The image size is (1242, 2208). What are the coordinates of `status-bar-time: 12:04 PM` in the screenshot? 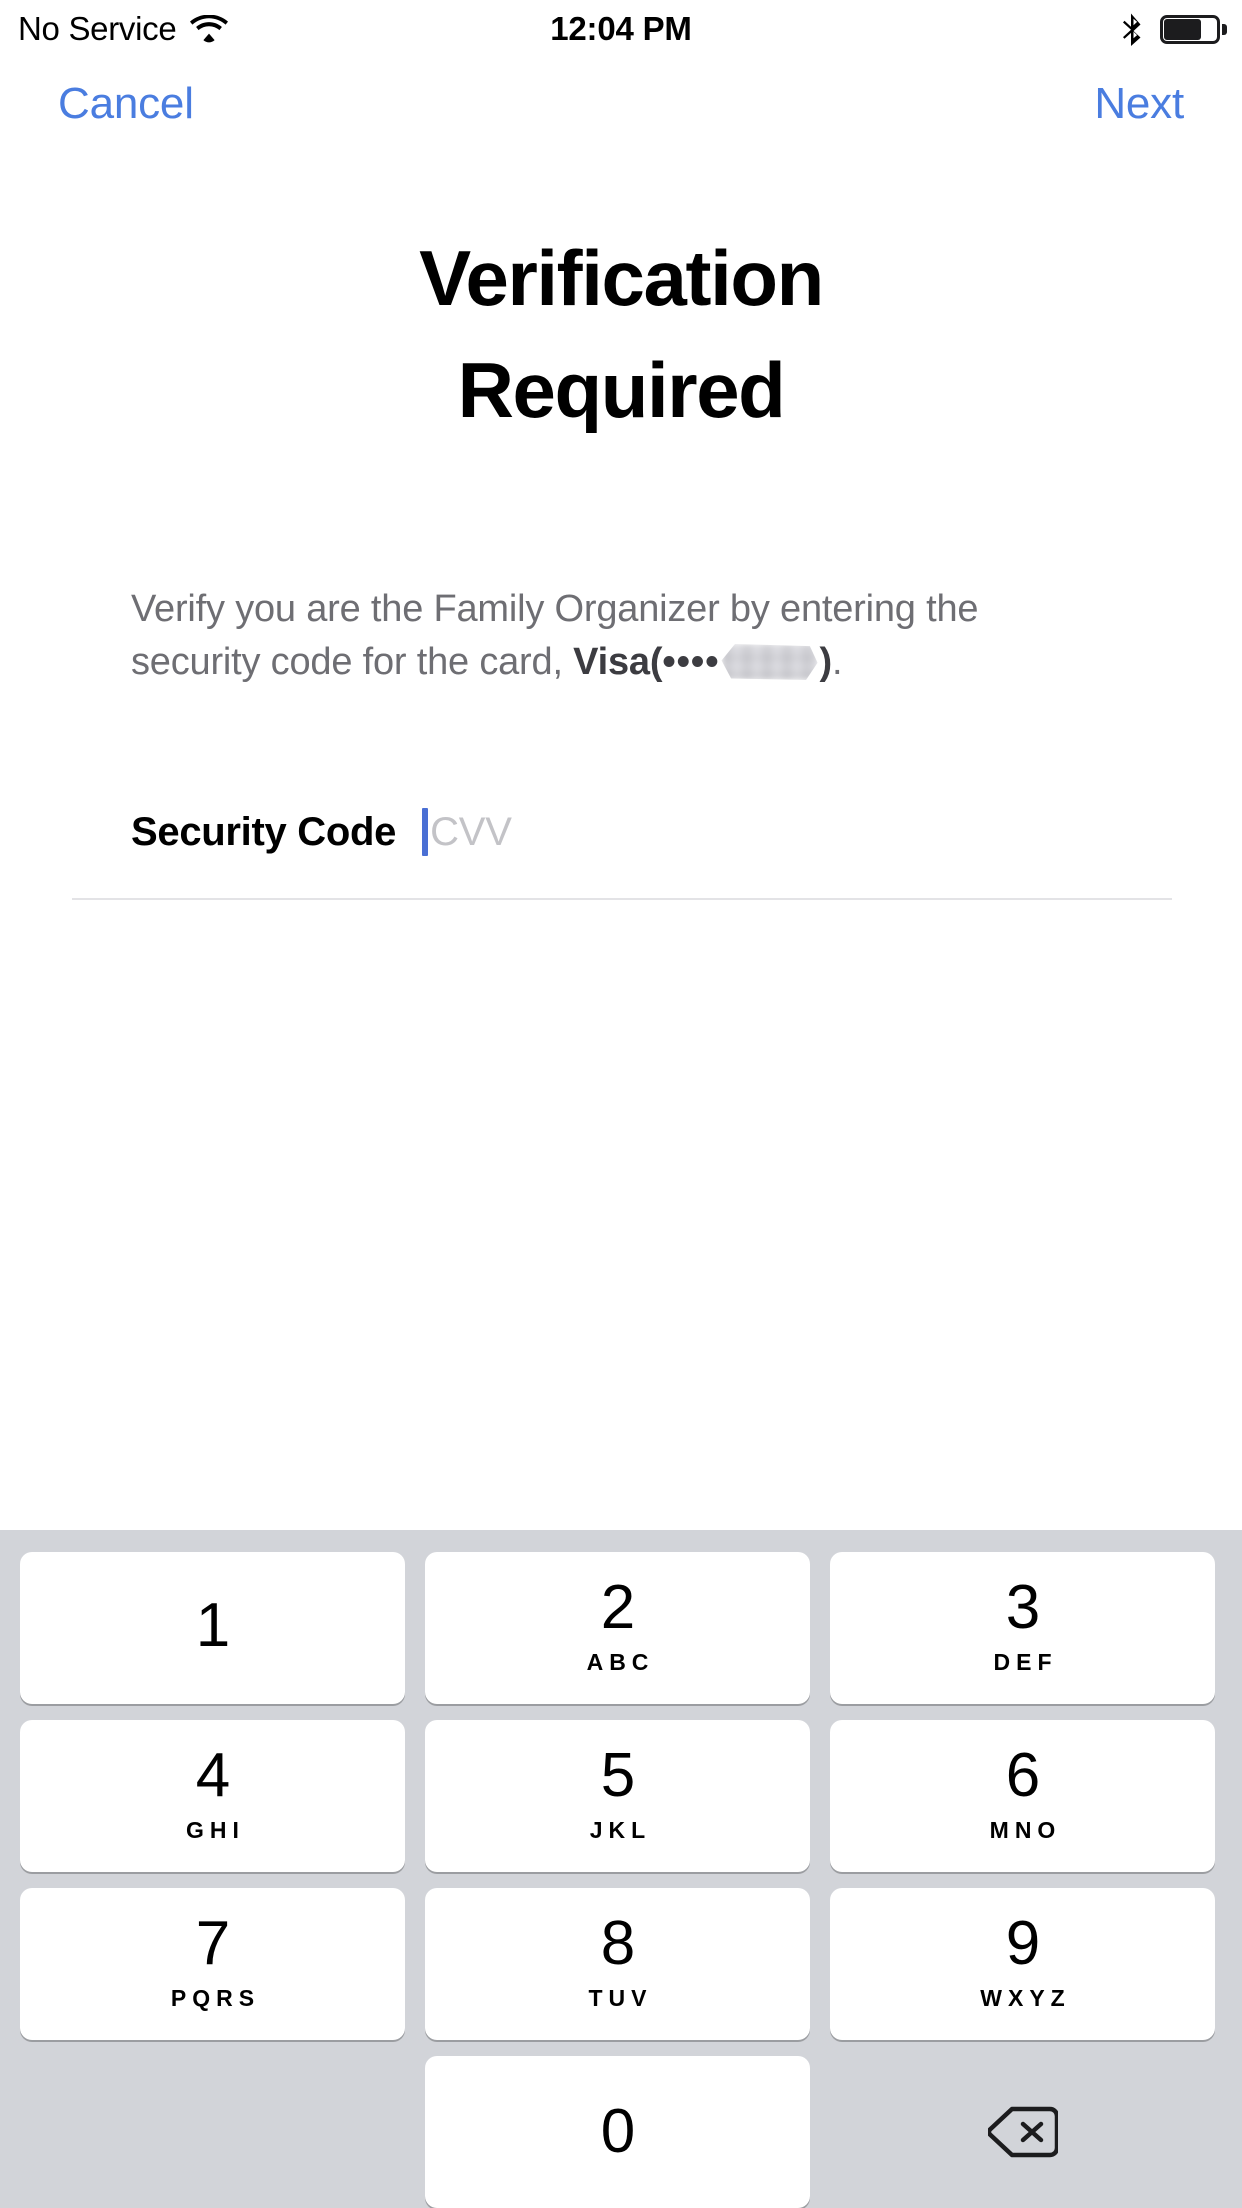 It's located at (621, 28).